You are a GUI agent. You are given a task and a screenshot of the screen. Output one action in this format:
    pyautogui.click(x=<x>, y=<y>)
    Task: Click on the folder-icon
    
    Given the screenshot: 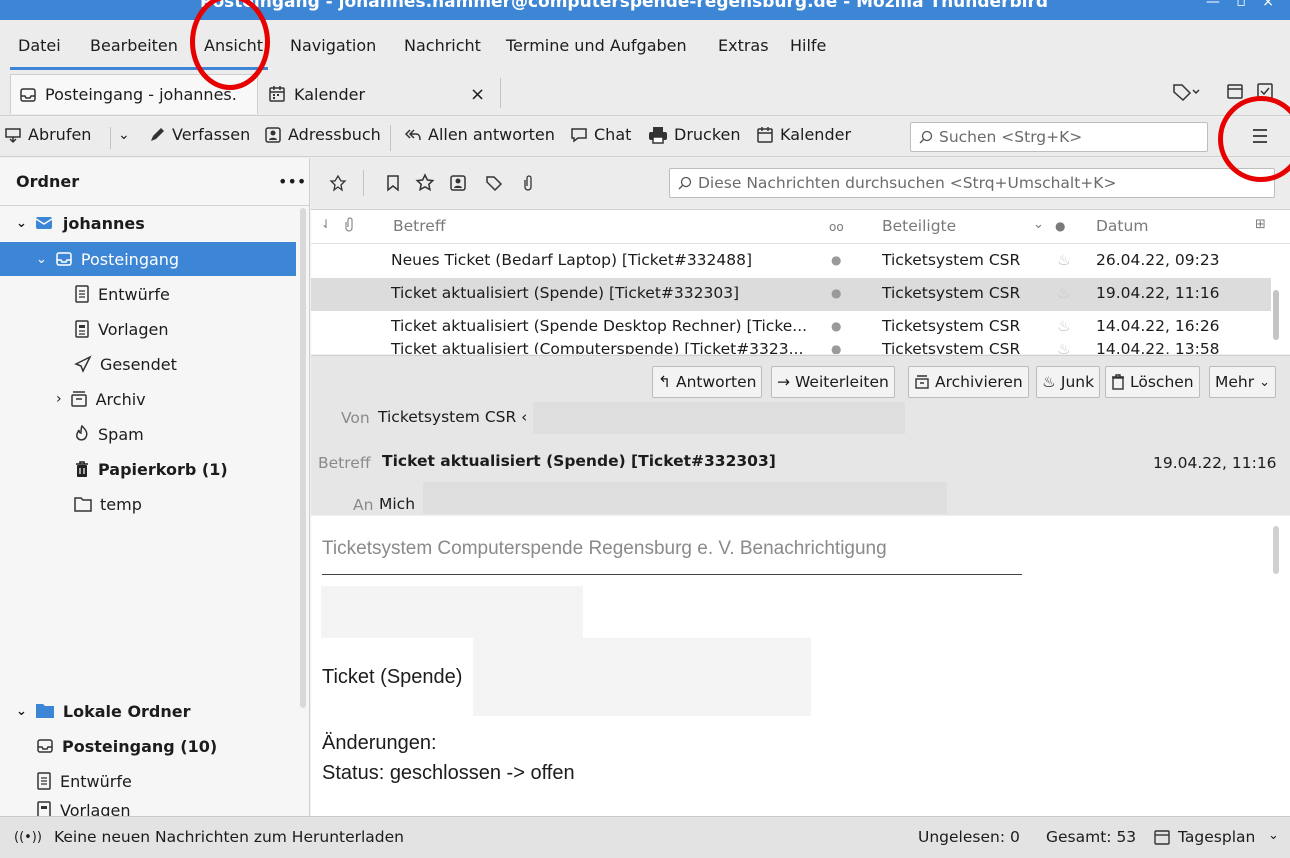 What is the action you would take?
    pyautogui.click(x=83, y=504)
    